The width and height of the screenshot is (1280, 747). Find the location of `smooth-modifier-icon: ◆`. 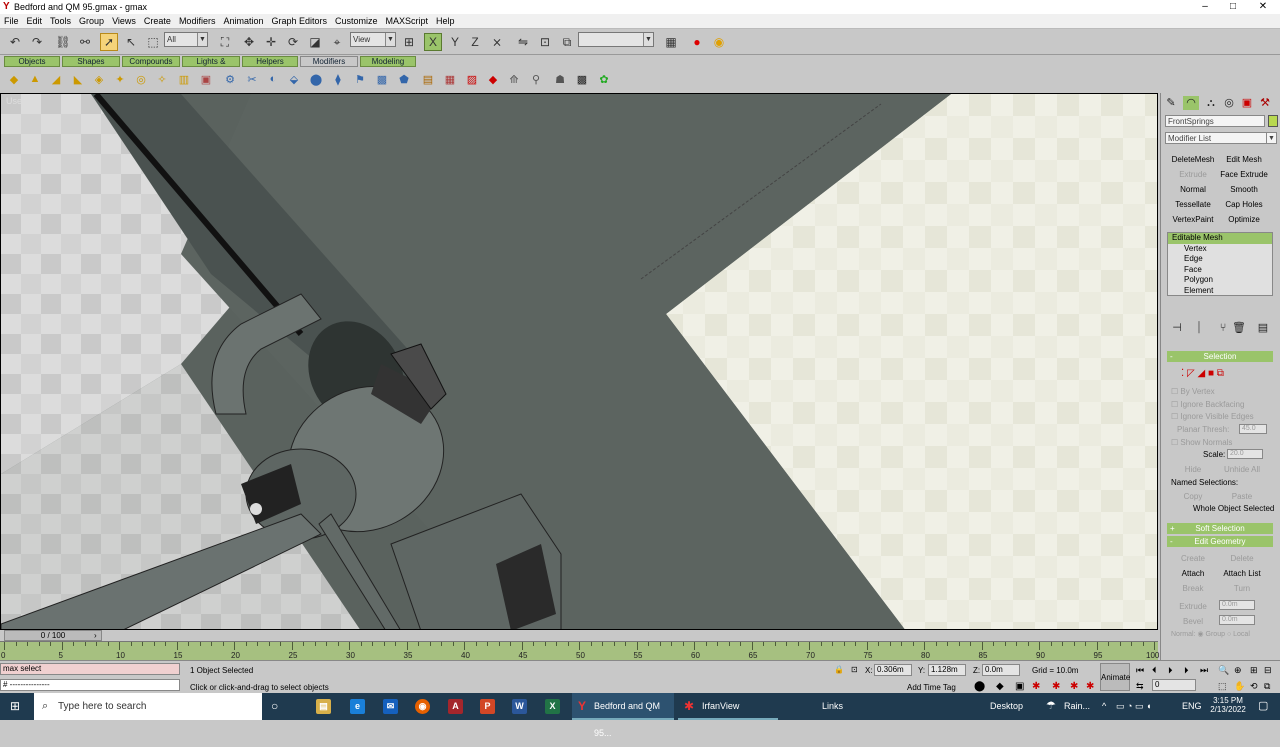

smooth-modifier-icon: ◆ is located at coordinates (493, 79).